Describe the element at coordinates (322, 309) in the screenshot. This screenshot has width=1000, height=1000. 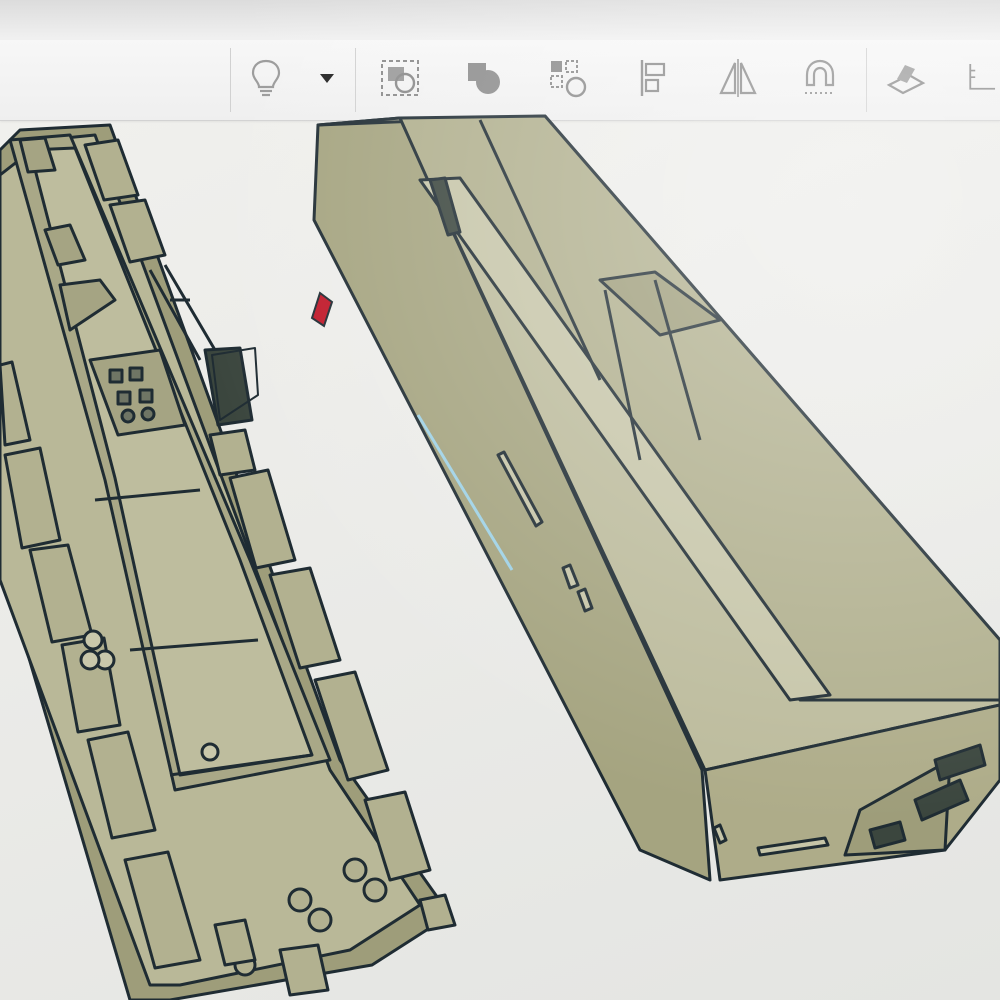
I see `selected-marker` at that location.